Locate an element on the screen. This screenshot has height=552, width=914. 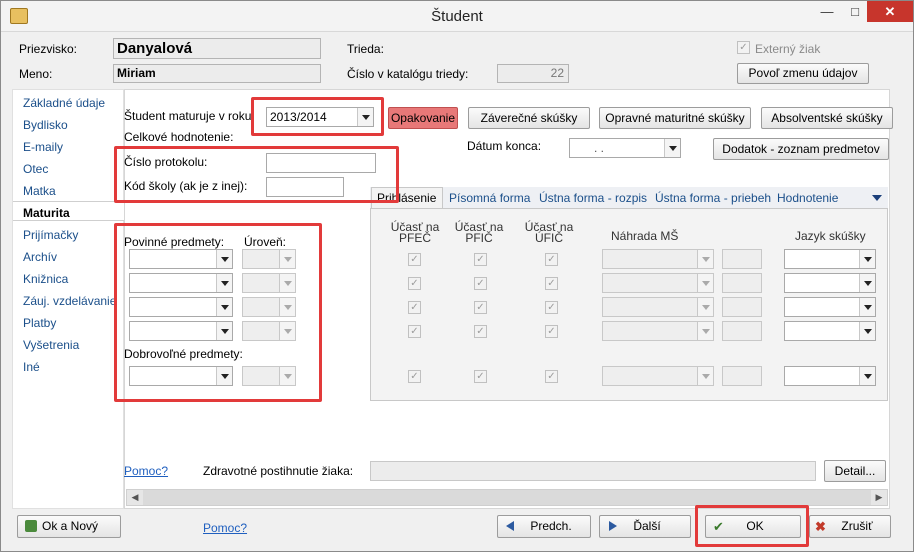
tab-pisomna-forma: Písomná forma is located at coordinates (489, 198).